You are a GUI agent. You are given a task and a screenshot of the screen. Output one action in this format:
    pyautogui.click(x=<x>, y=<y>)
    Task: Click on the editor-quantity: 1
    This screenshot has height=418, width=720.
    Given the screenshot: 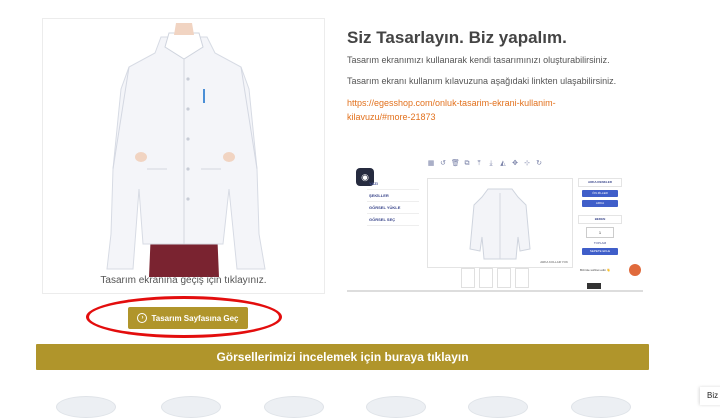 What is the action you would take?
    pyautogui.click(x=600, y=232)
    